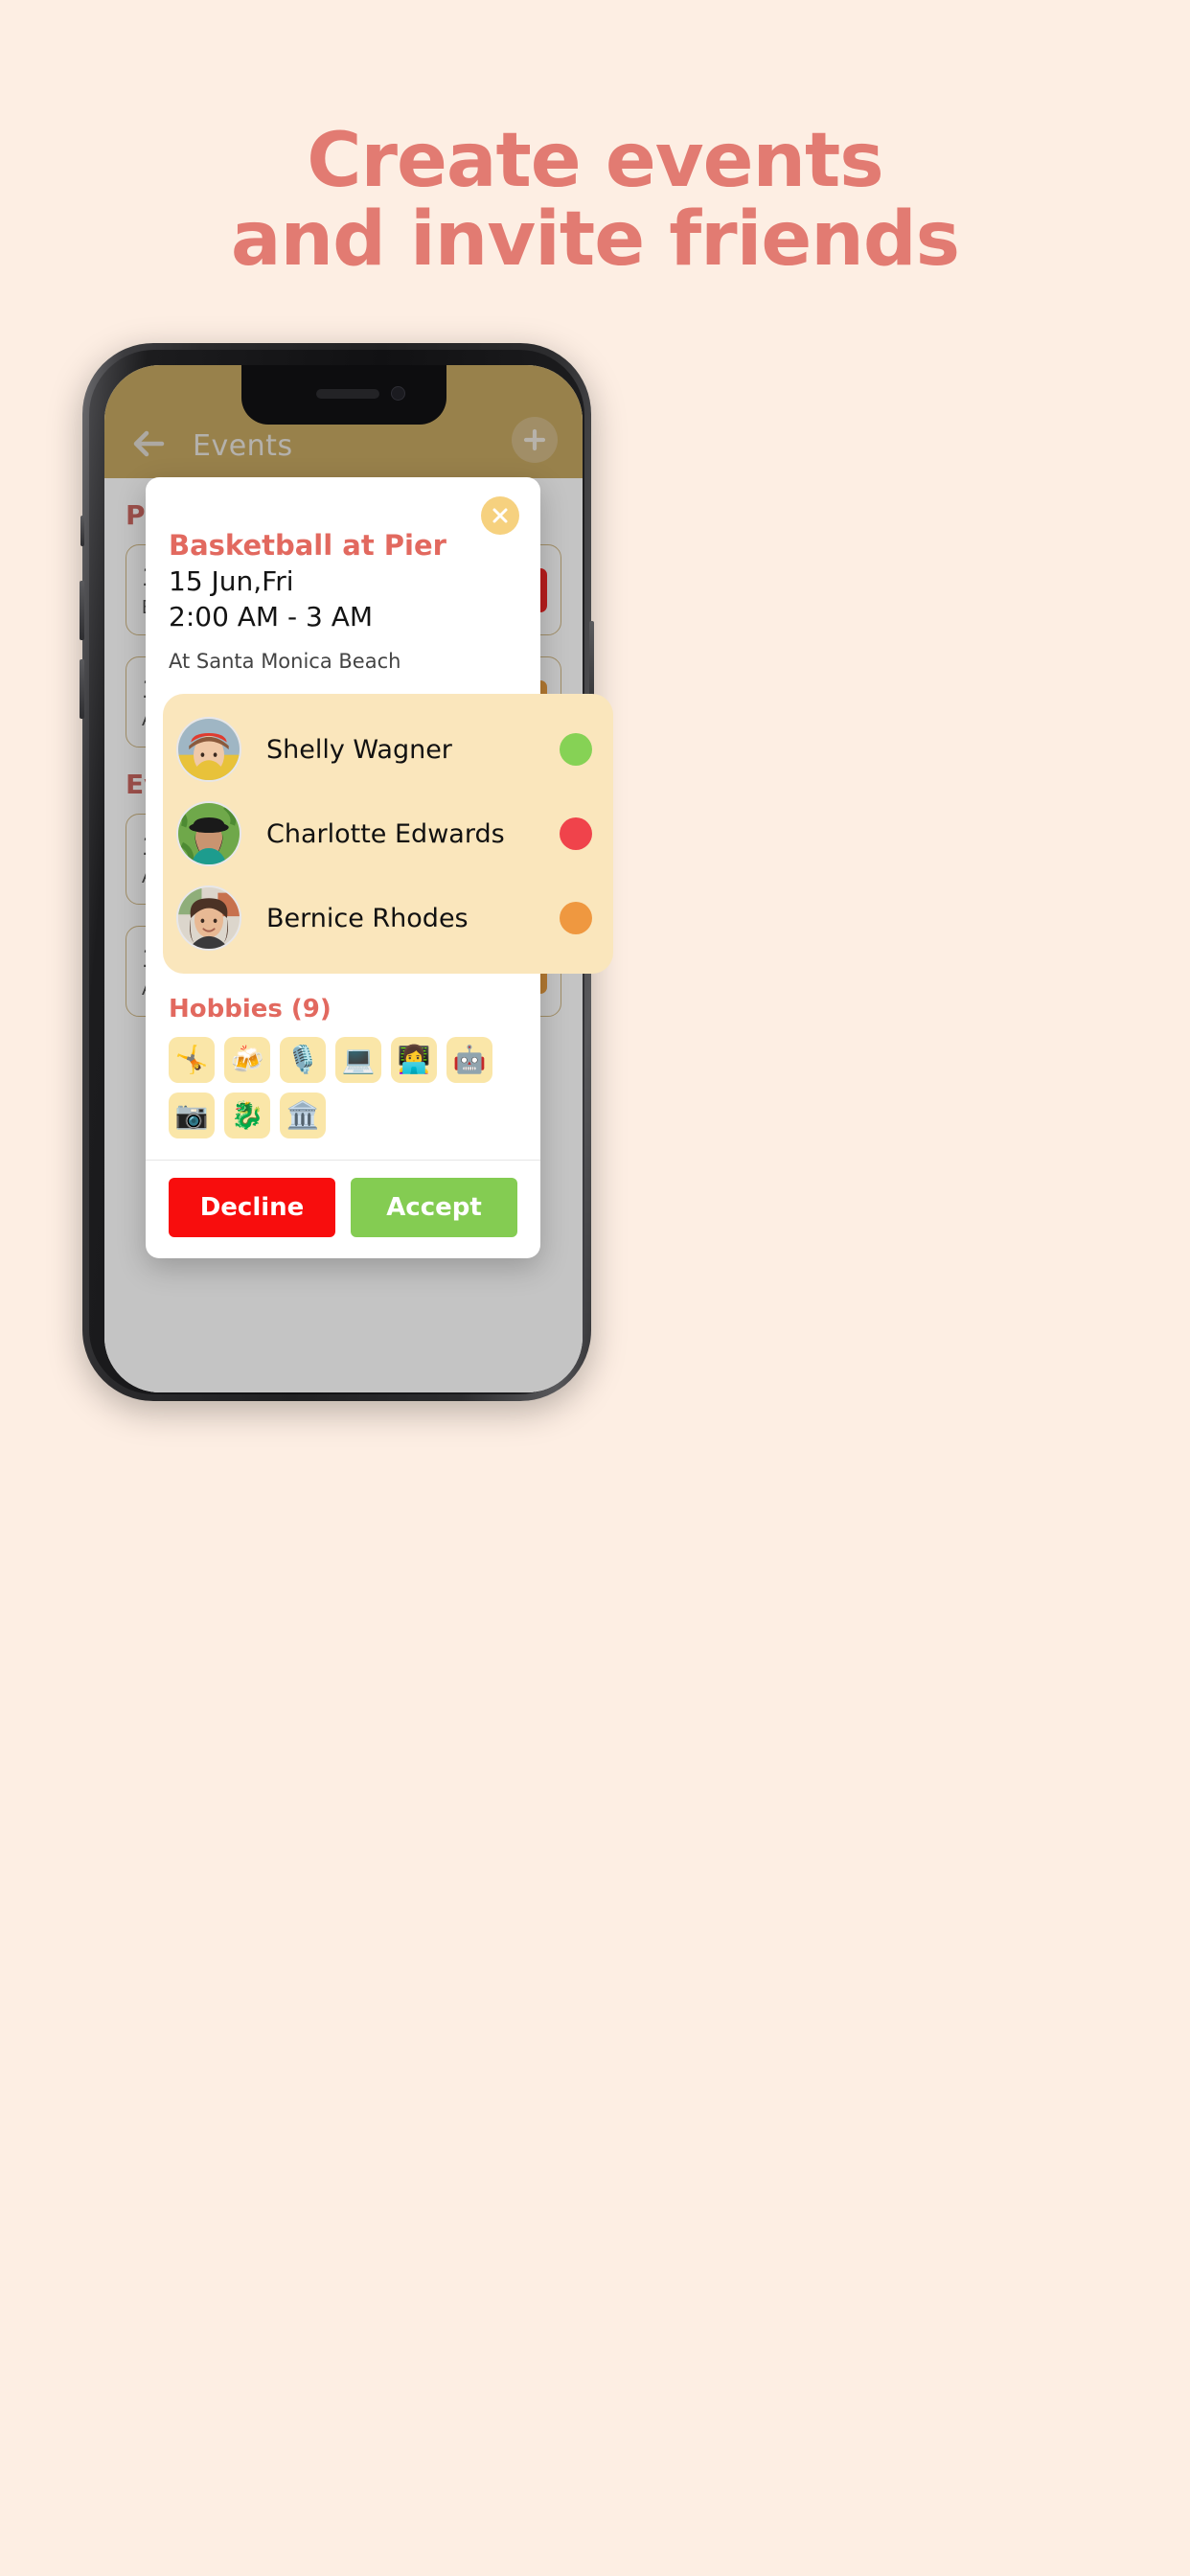 The height and width of the screenshot is (2576, 1190). I want to click on beer-mugs-icon: 🍻, so click(247, 1060).